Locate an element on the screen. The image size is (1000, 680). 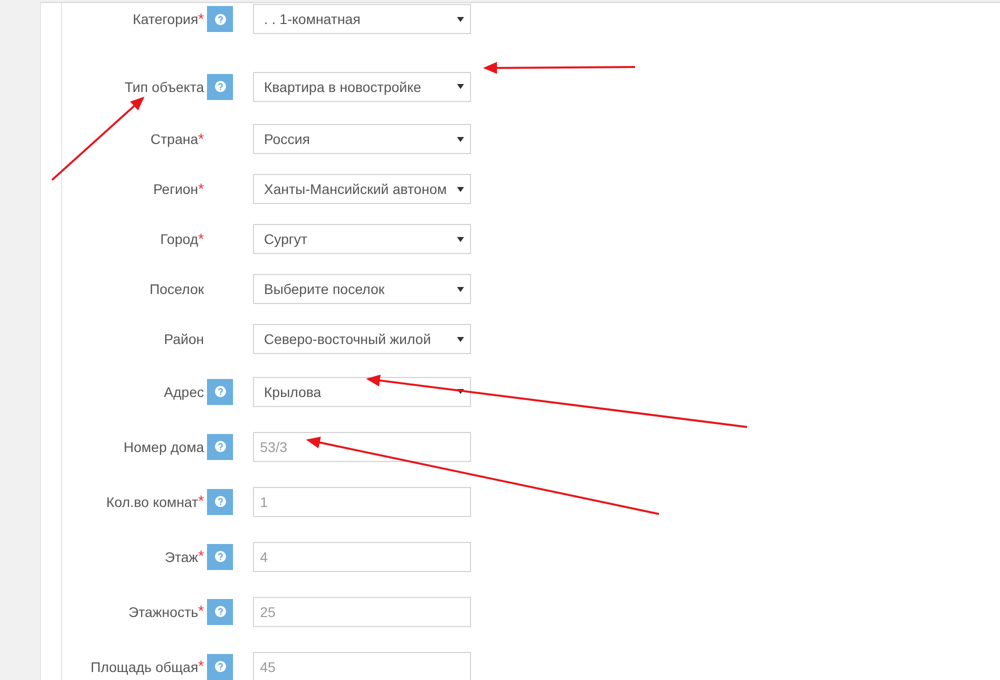
field-label: Тип объекта is located at coordinates (164, 86).